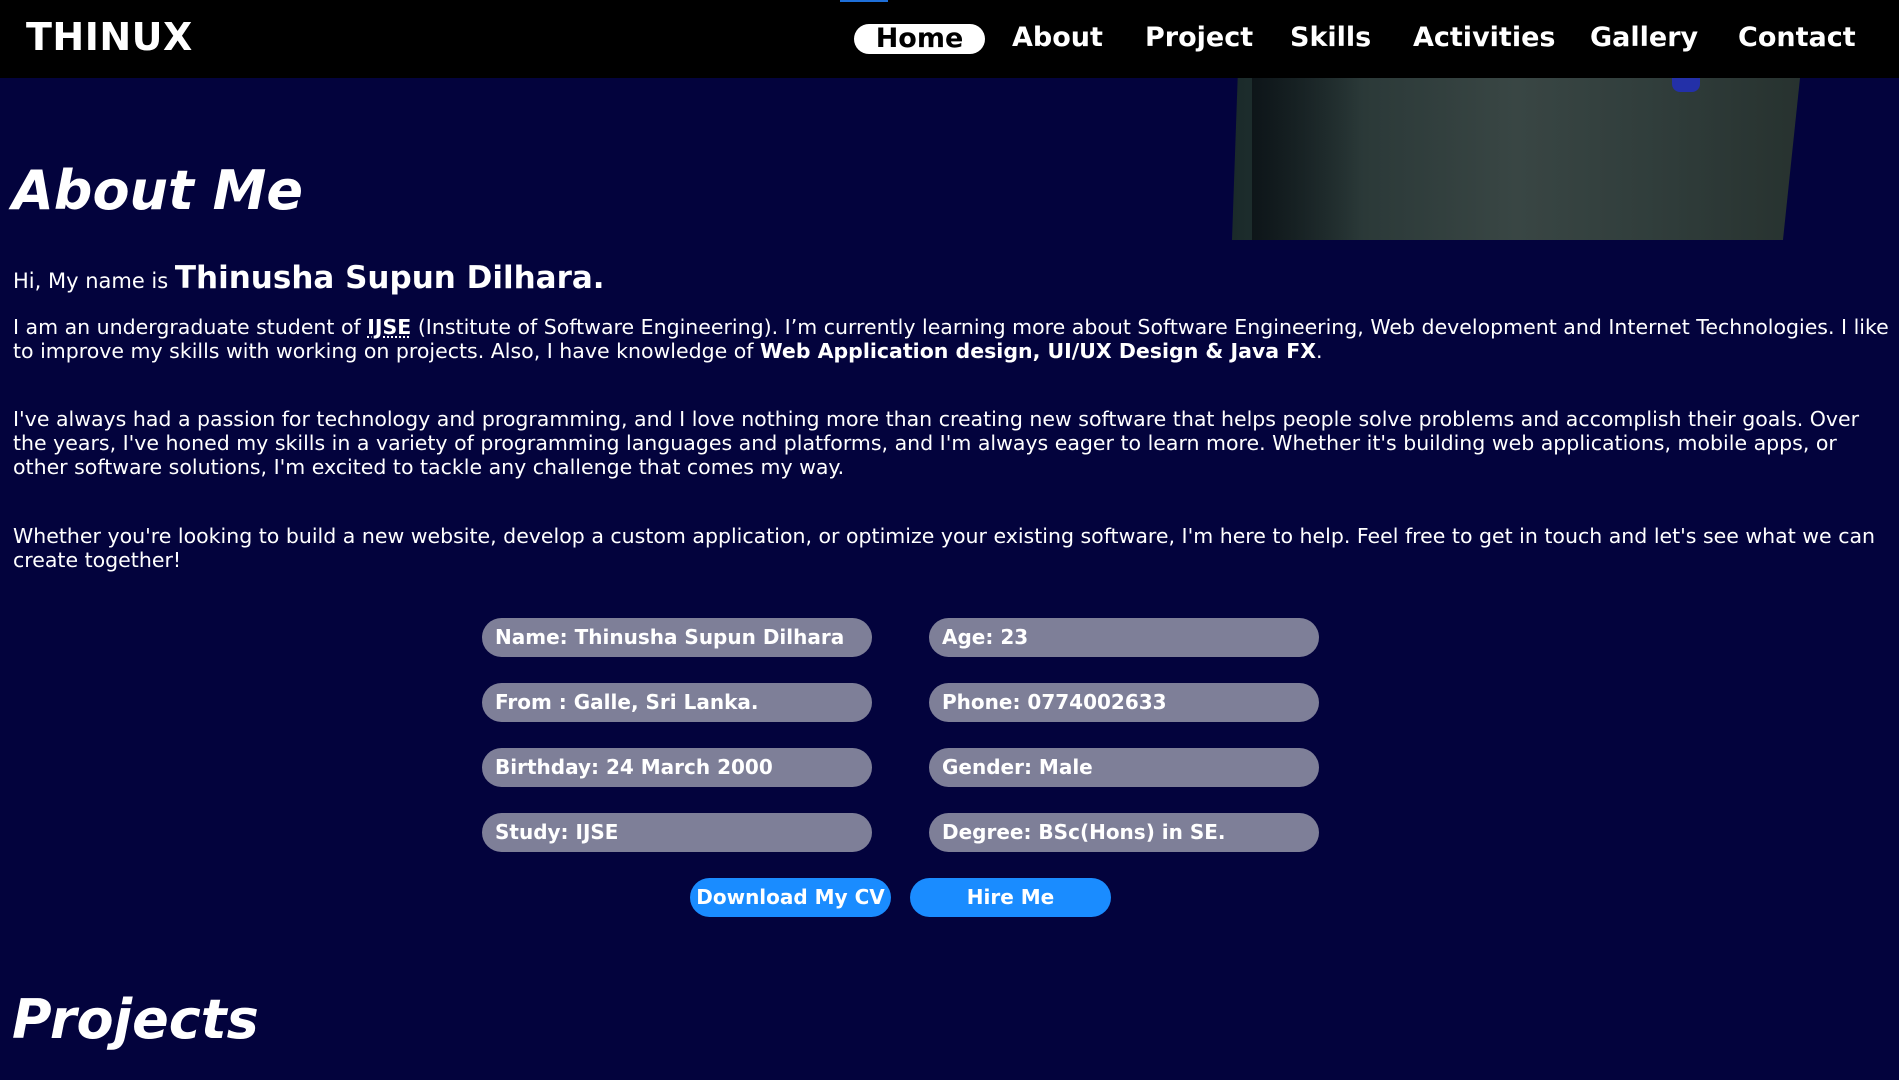 This screenshot has width=1899, height=1080. What do you see at coordinates (677, 637) in the screenshot?
I see `info-name: Name: Thinusha Supun Dilhara` at bounding box center [677, 637].